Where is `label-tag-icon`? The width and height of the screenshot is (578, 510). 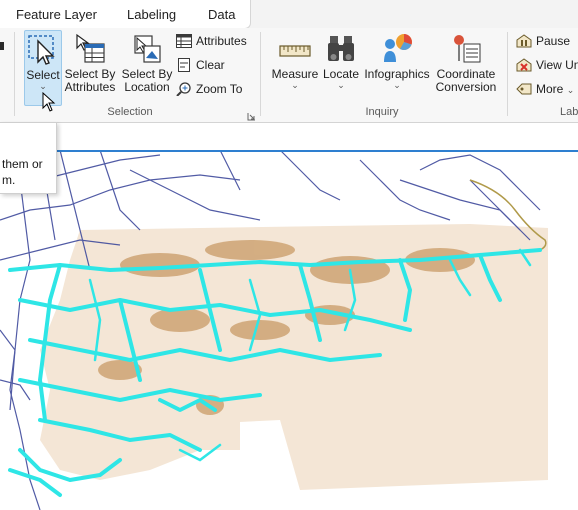
label-tag-icon is located at coordinates (524, 89).